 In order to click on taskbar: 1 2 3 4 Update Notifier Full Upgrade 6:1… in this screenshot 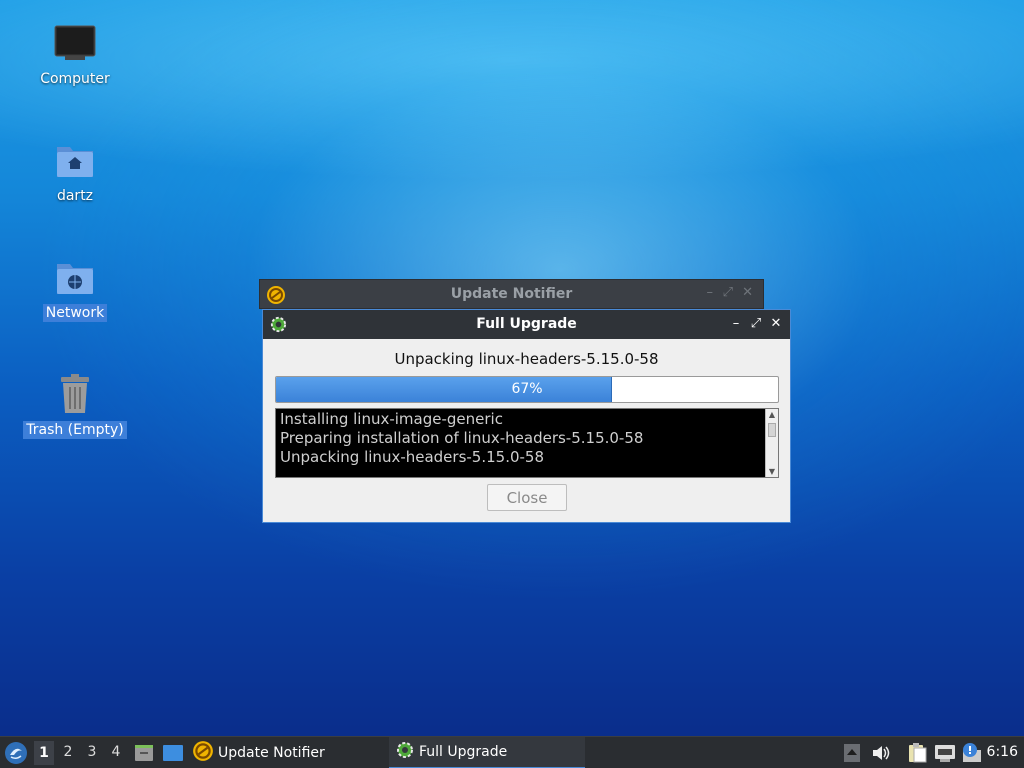, I will do `click(512, 752)`.